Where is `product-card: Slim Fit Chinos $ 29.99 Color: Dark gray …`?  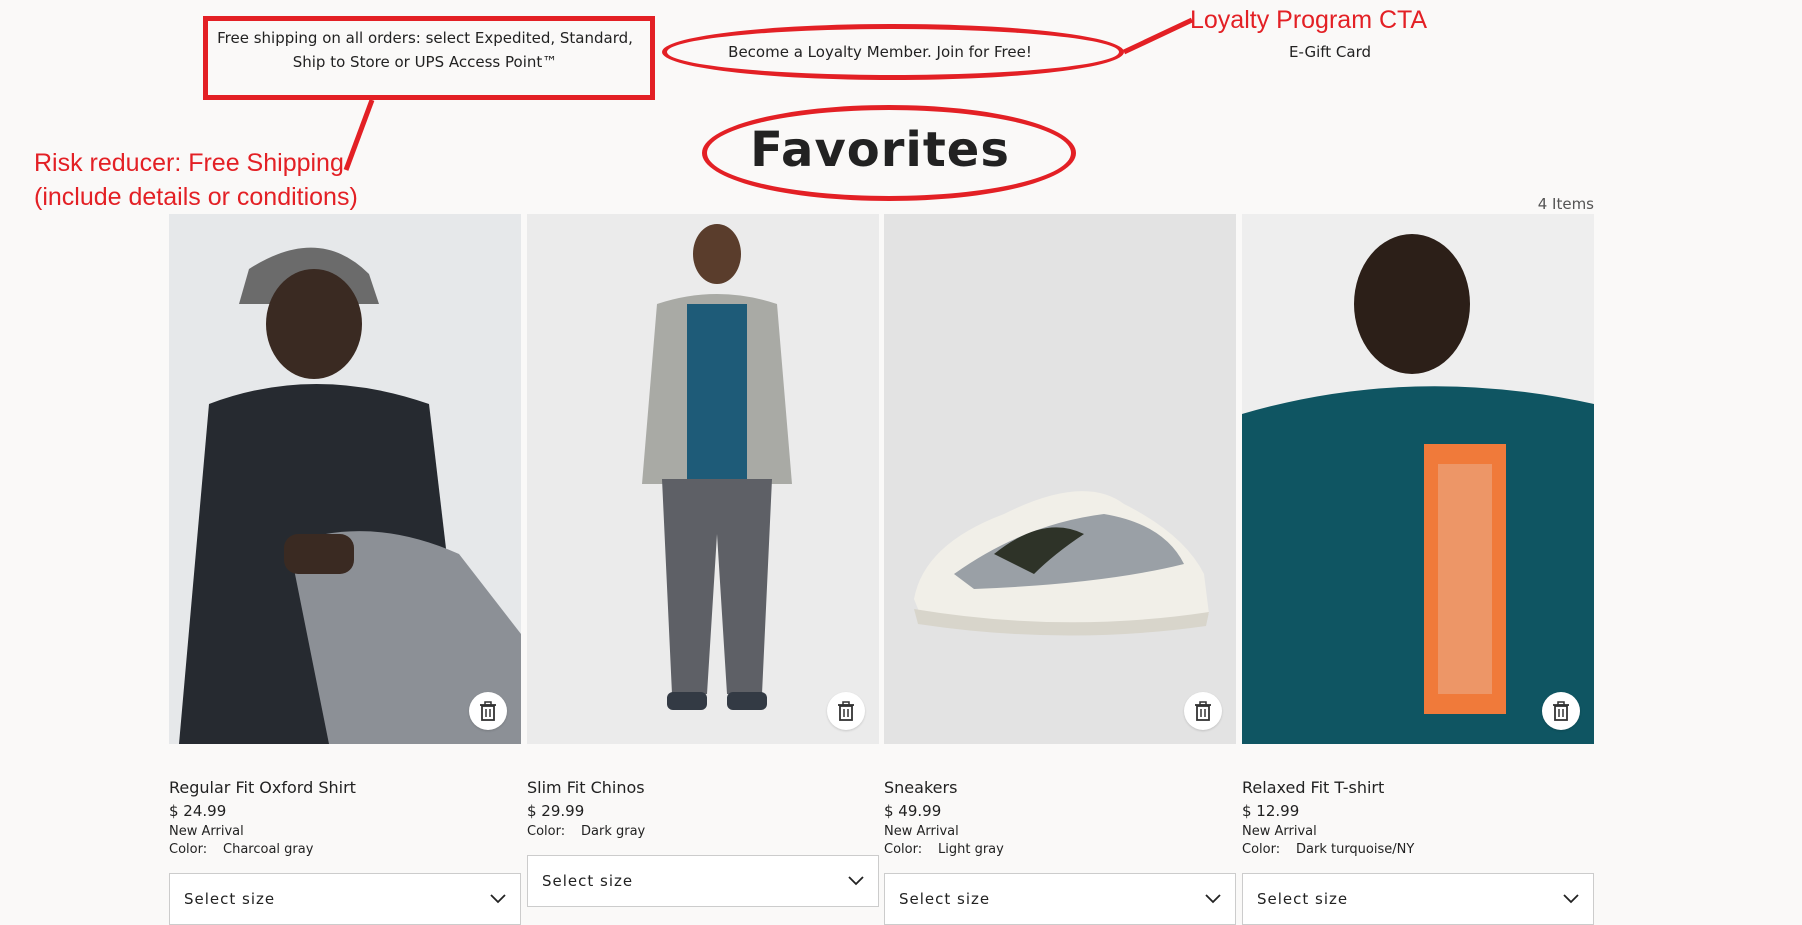 product-card: Slim Fit Chinos $ 29.99 Color: Dark gray … is located at coordinates (703, 560).